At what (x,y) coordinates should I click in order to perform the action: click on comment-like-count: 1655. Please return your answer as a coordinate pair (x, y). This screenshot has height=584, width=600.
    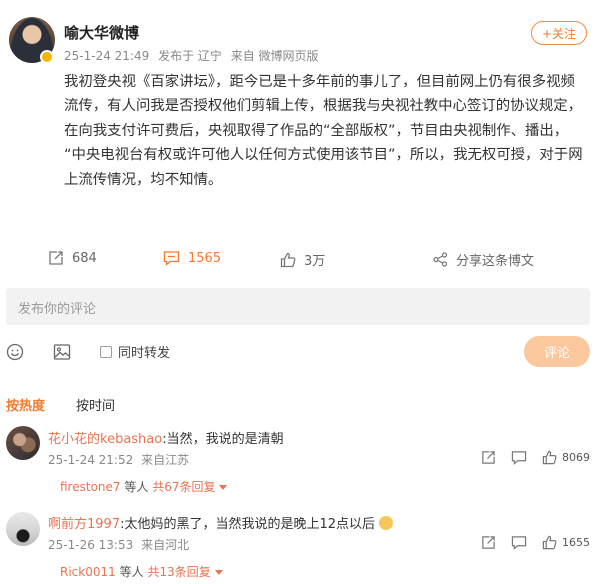
    Looking at the image, I should click on (576, 542).